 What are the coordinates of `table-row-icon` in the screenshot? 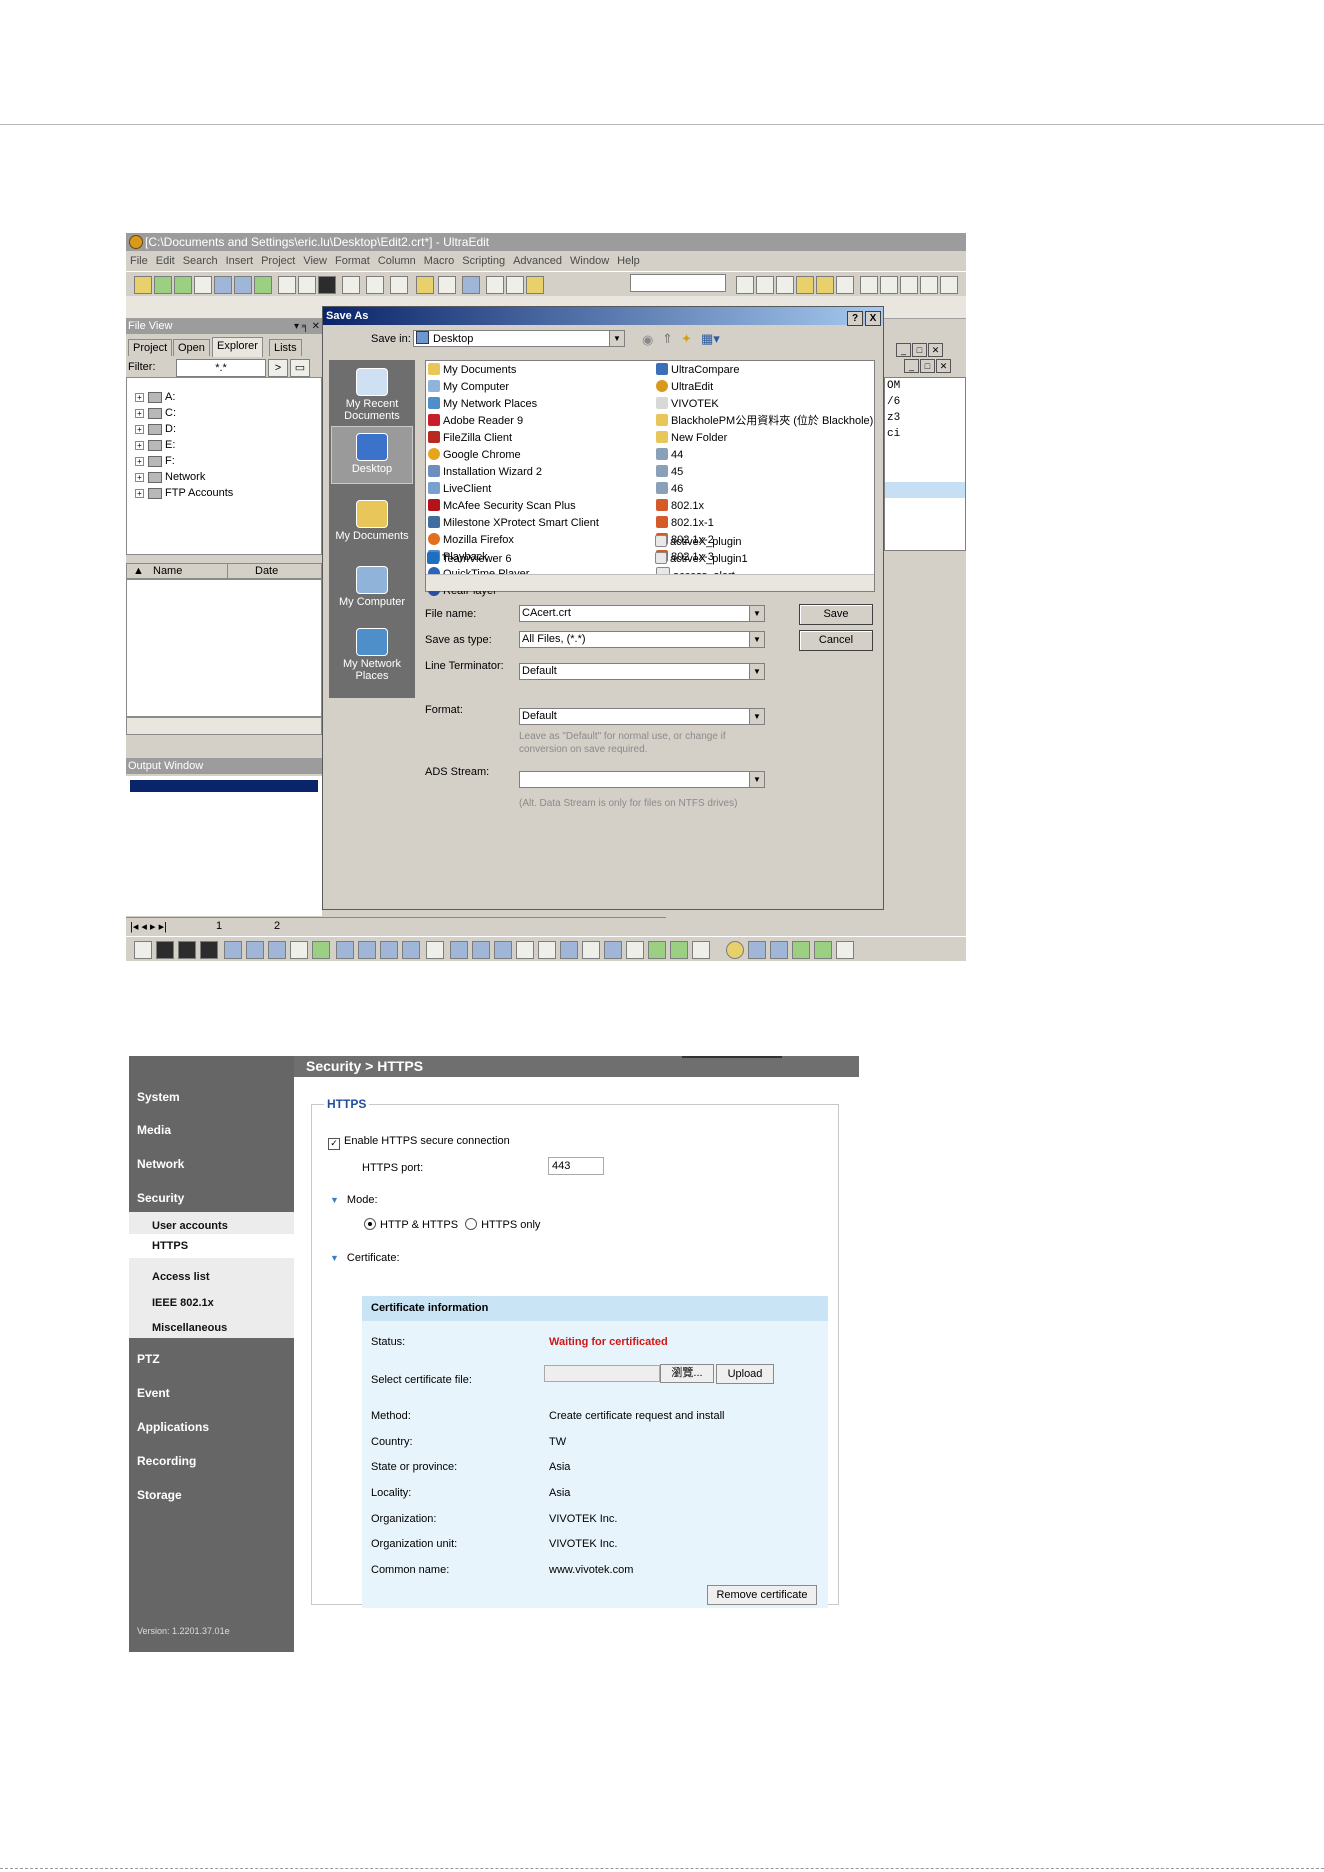 It's located at (255, 950).